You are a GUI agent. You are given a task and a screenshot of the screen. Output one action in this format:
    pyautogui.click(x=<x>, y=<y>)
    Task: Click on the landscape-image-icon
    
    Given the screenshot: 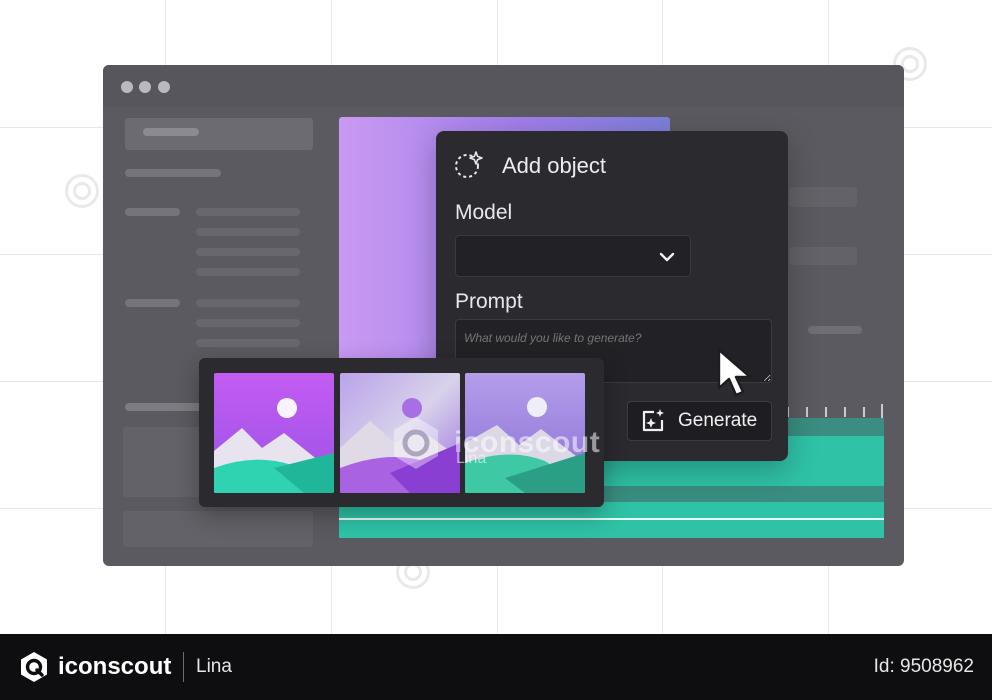 What is the action you would take?
    pyautogui.click(x=274, y=433)
    